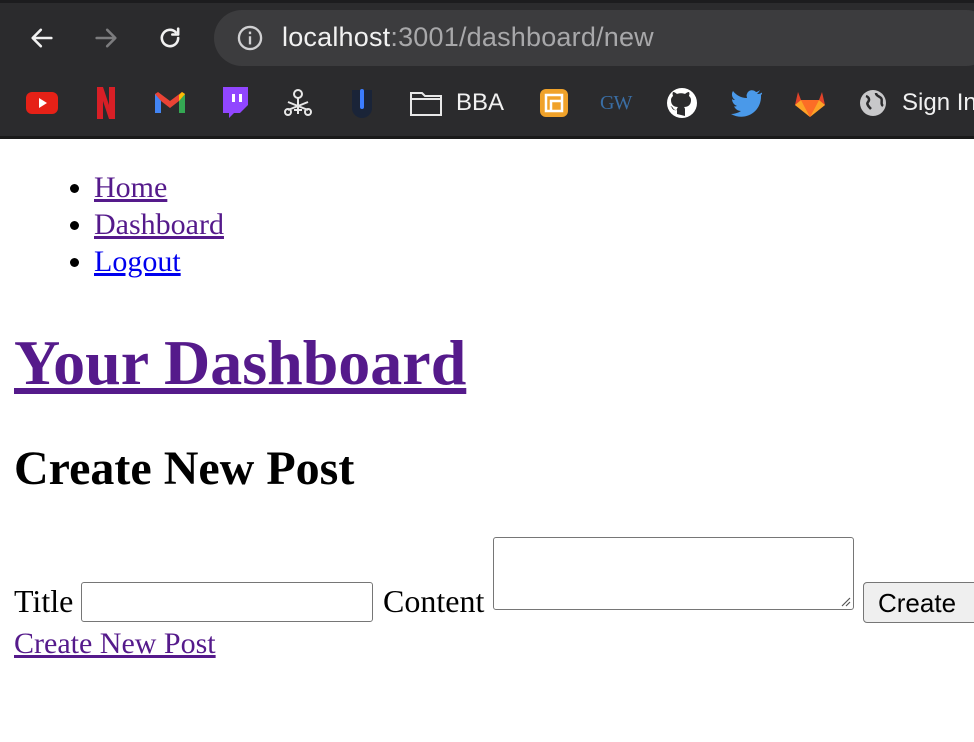 This screenshot has width=974, height=742. I want to click on bookmark-dark-shield, so click(362, 103).